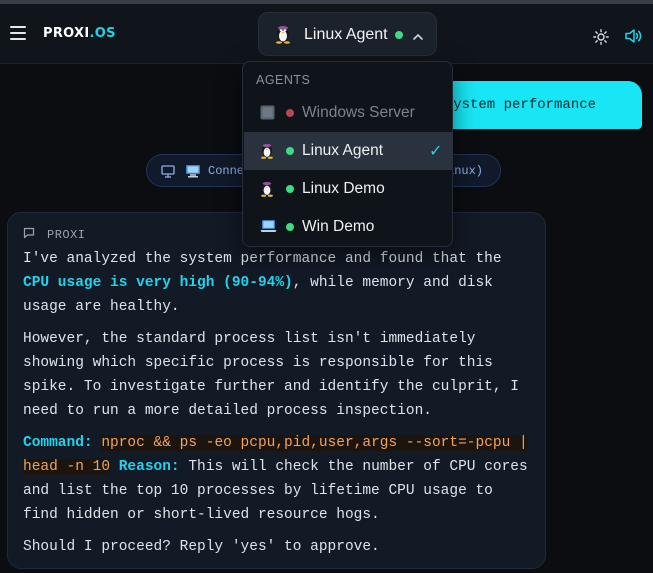 The height and width of the screenshot is (573, 653). What do you see at coordinates (348, 151) in the screenshot?
I see `agent-option-linux-agent: Linux Agent ✓` at bounding box center [348, 151].